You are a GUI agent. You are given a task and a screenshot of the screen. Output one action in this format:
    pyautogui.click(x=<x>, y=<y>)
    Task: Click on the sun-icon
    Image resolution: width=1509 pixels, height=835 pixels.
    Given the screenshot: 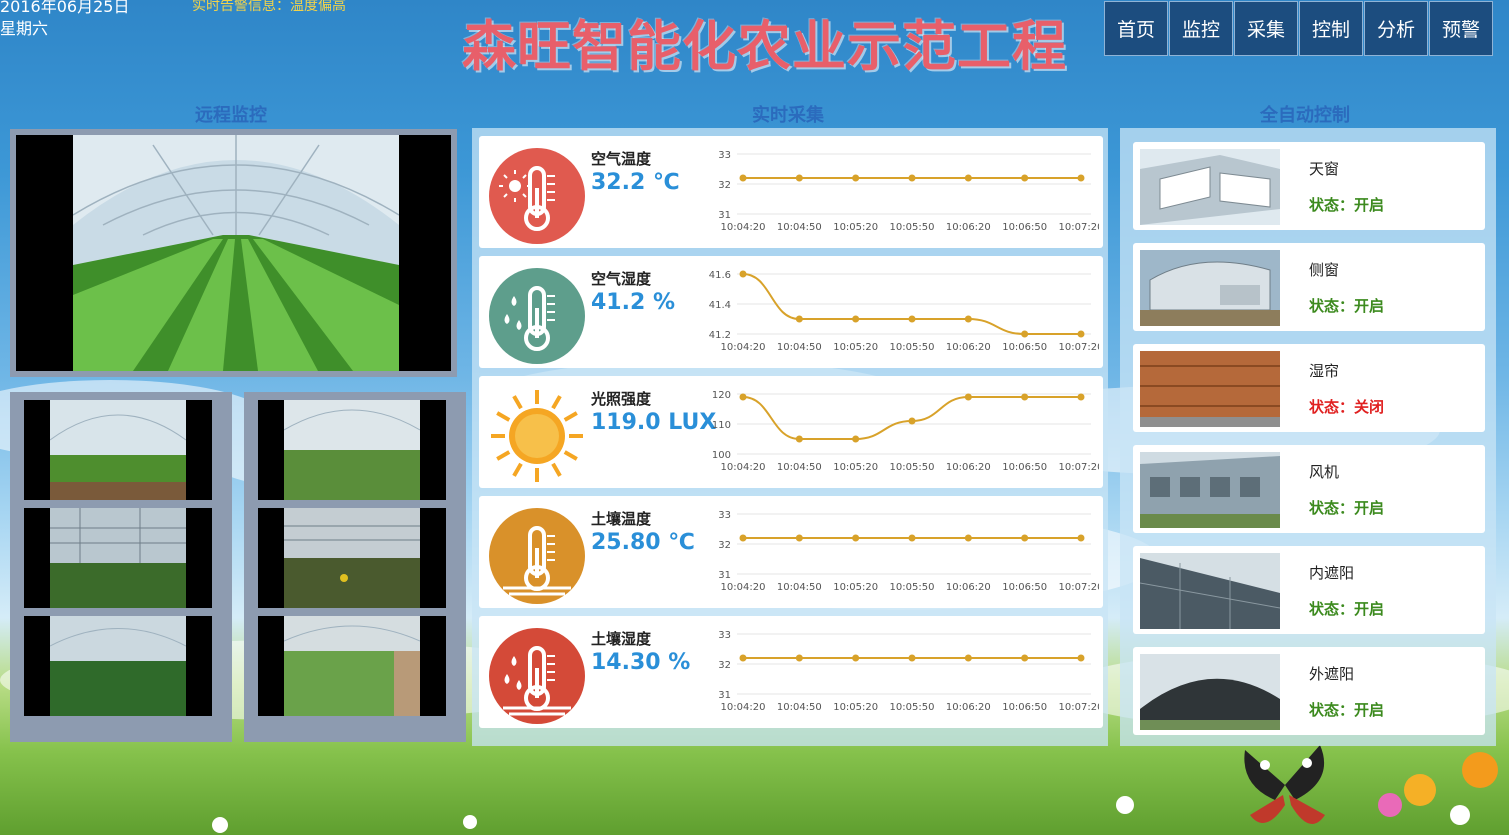 What is the action you would take?
    pyautogui.click(x=537, y=436)
    